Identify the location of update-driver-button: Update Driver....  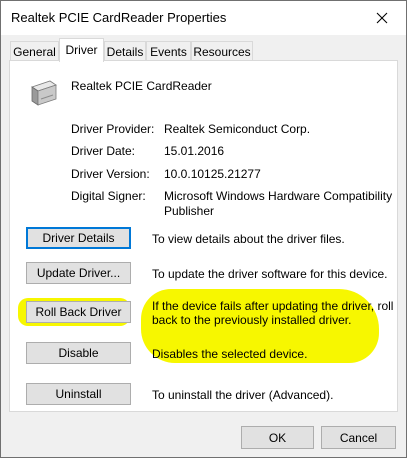
(78, 273).